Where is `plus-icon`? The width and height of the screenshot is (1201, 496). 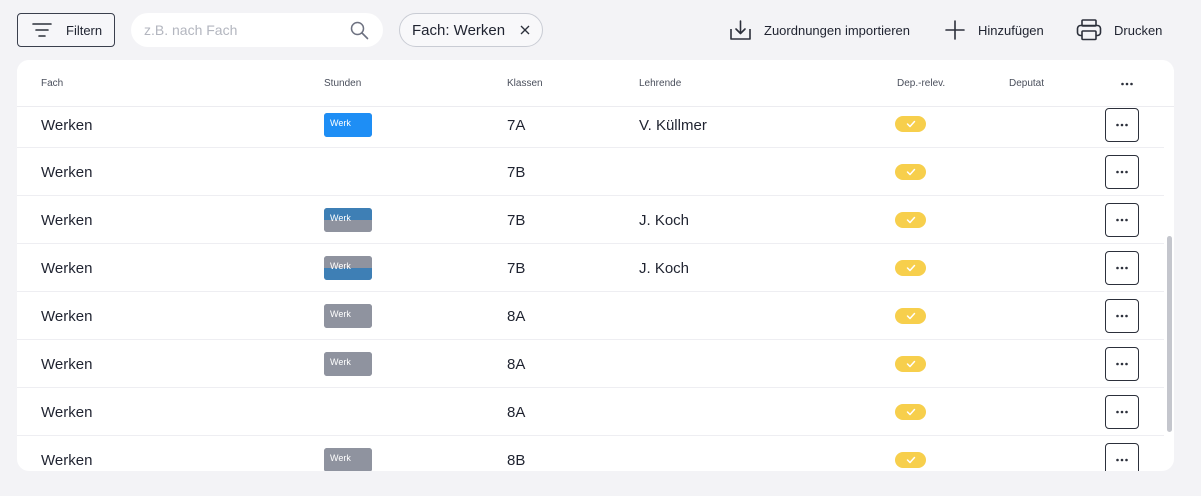 plus-icon is located at coordinates (955, 30).